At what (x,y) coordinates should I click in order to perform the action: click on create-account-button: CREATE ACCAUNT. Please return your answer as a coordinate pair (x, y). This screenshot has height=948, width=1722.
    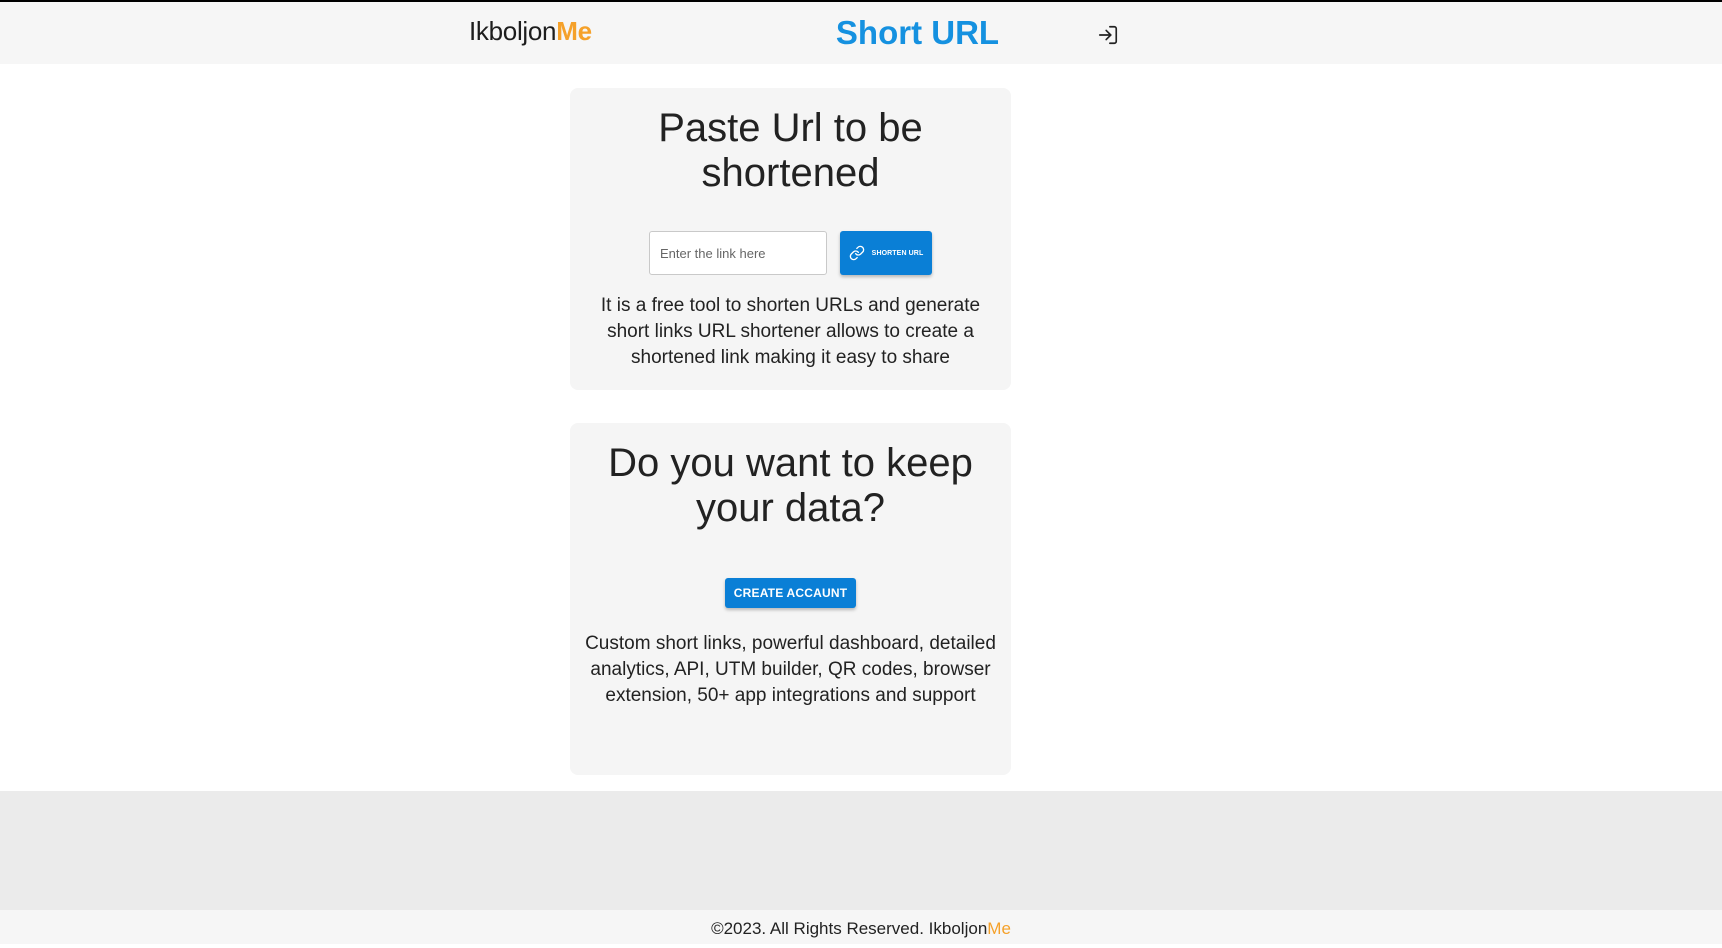
    Looking at the image, I should click on (790, 593).